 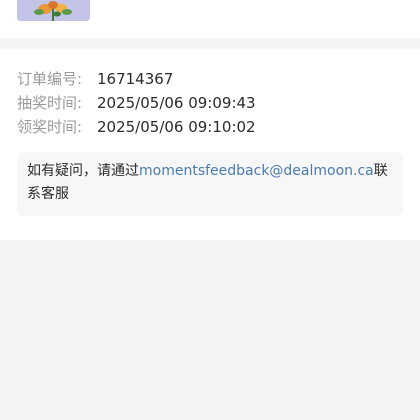 I want to click on support-notice-text: 如有疑问，请通过momentsfeedback@dealmoon.ca联系客服, so click(x=212, y=183).